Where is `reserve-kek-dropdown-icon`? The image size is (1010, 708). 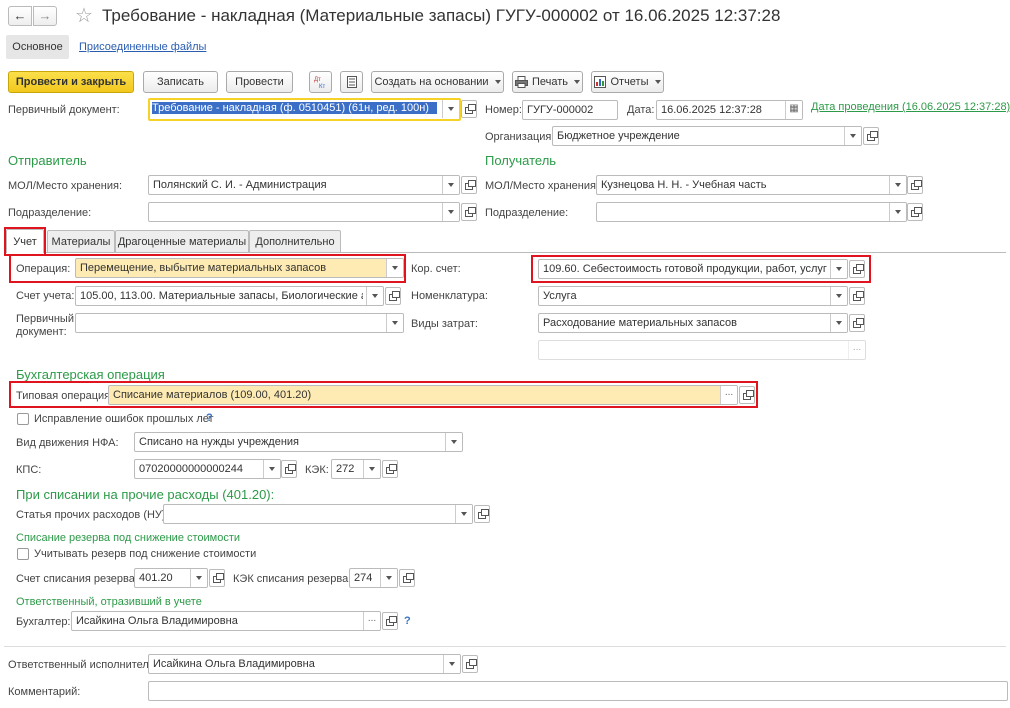 reserve-kek-dropdown-icon is located at coordinates (388, 578).